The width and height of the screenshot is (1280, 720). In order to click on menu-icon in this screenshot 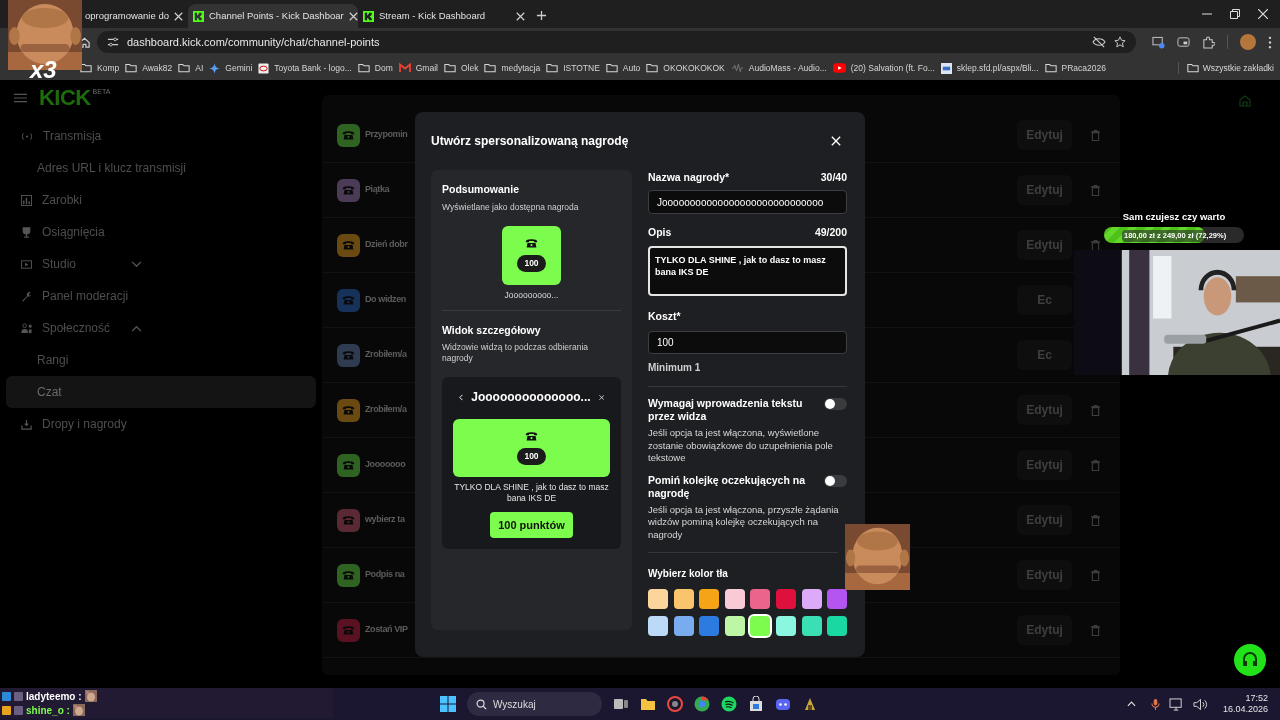, I will do `click(1270, 42)`.